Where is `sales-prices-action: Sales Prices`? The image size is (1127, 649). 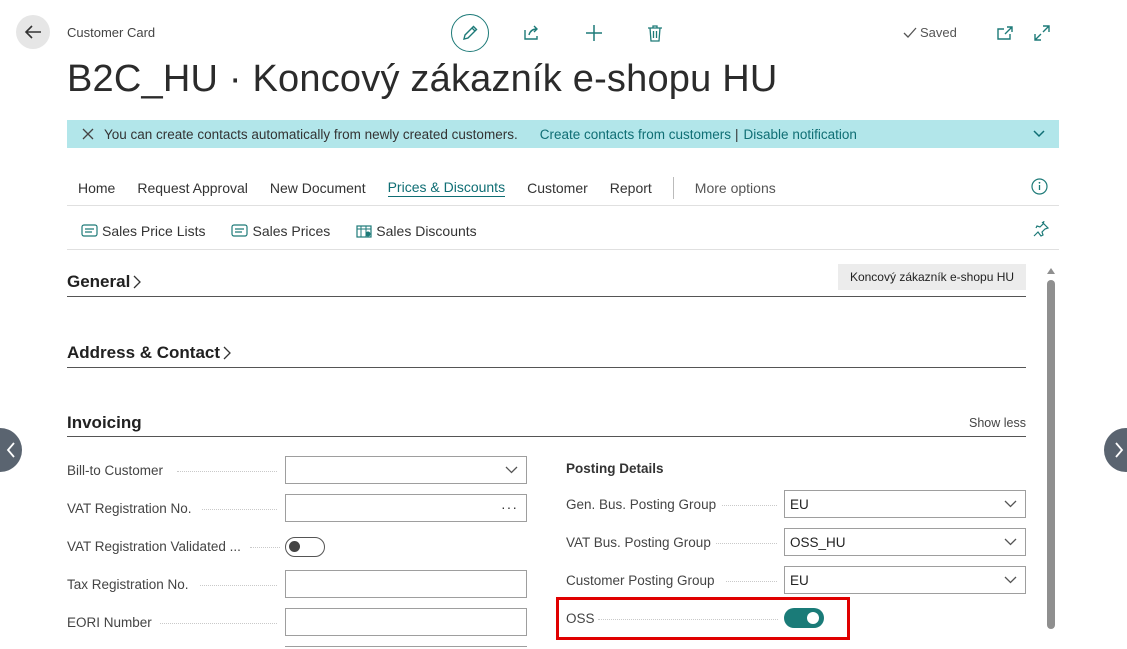
sales-prices-action: Sales Prices is located at coordinates (280, 231).